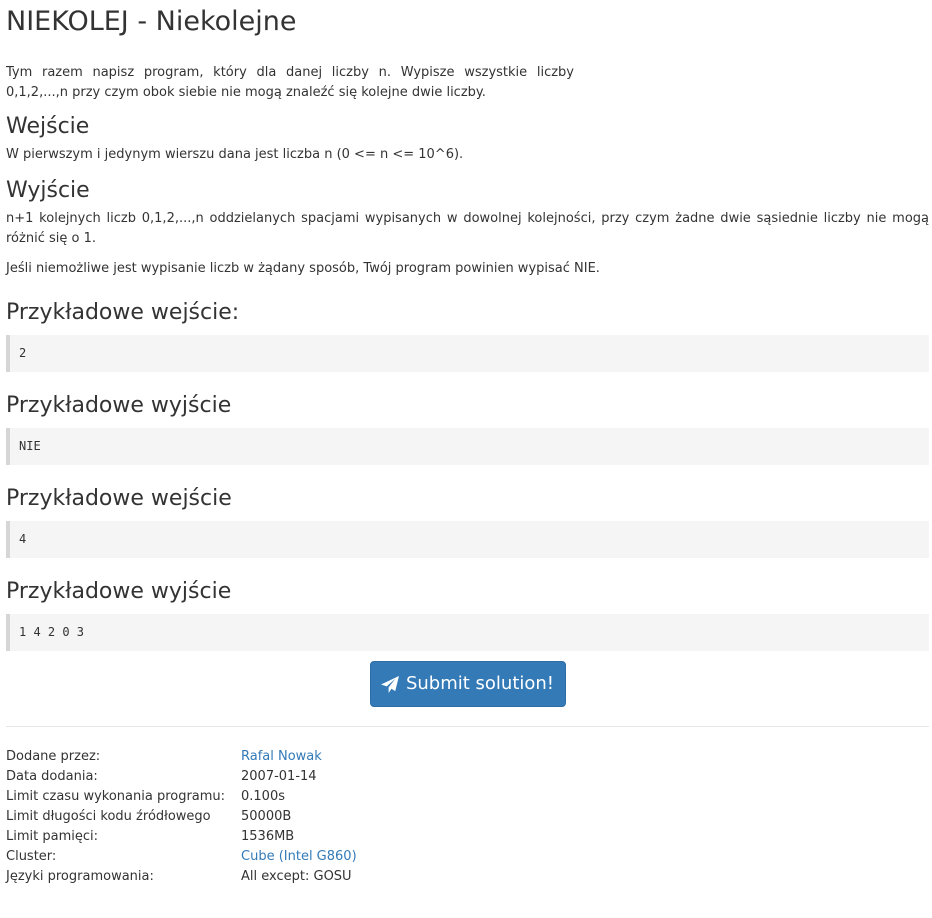 The image size is (932, 918). Describe the element at coordinates (31, 856) in the screenshot. I see `cluster-label: Cluster:` at that location.